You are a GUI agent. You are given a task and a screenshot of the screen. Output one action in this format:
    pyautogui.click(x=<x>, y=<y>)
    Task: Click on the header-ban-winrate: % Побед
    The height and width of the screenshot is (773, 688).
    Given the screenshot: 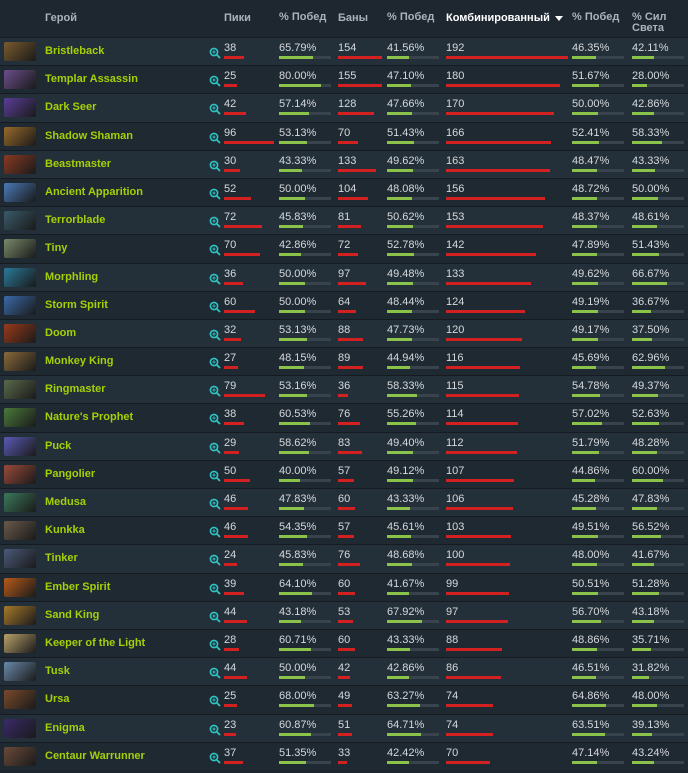 What is the action you would take?
    pyautogui.click(x=411, y=18)
    